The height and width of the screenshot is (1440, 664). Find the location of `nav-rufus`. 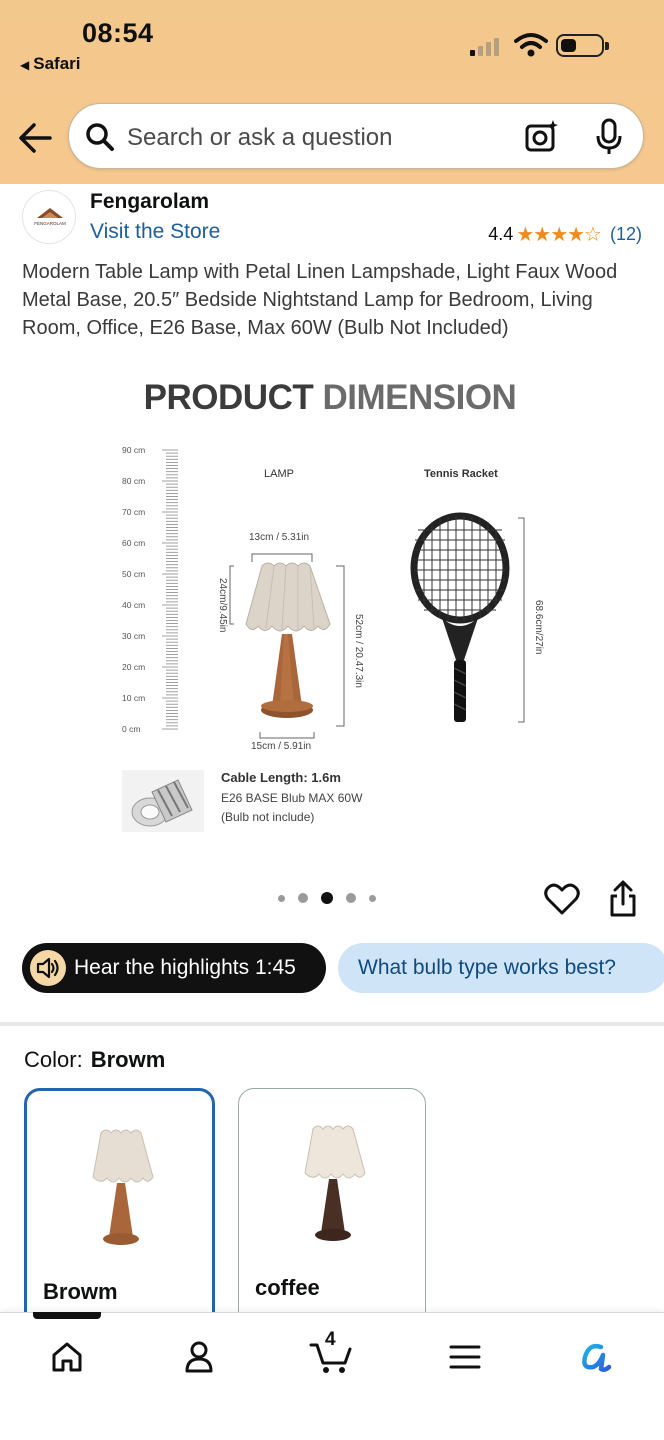

nav-rufus is located at coordinates (597, 1357).